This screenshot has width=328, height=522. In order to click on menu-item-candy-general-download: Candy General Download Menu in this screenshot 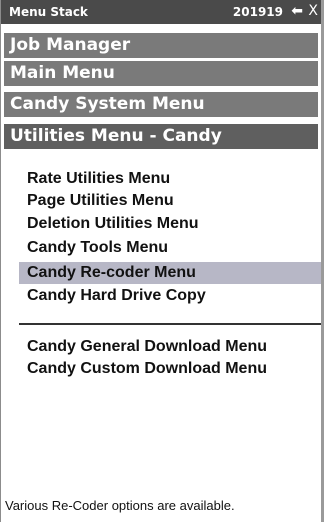, I will do `click(170, 347)`.